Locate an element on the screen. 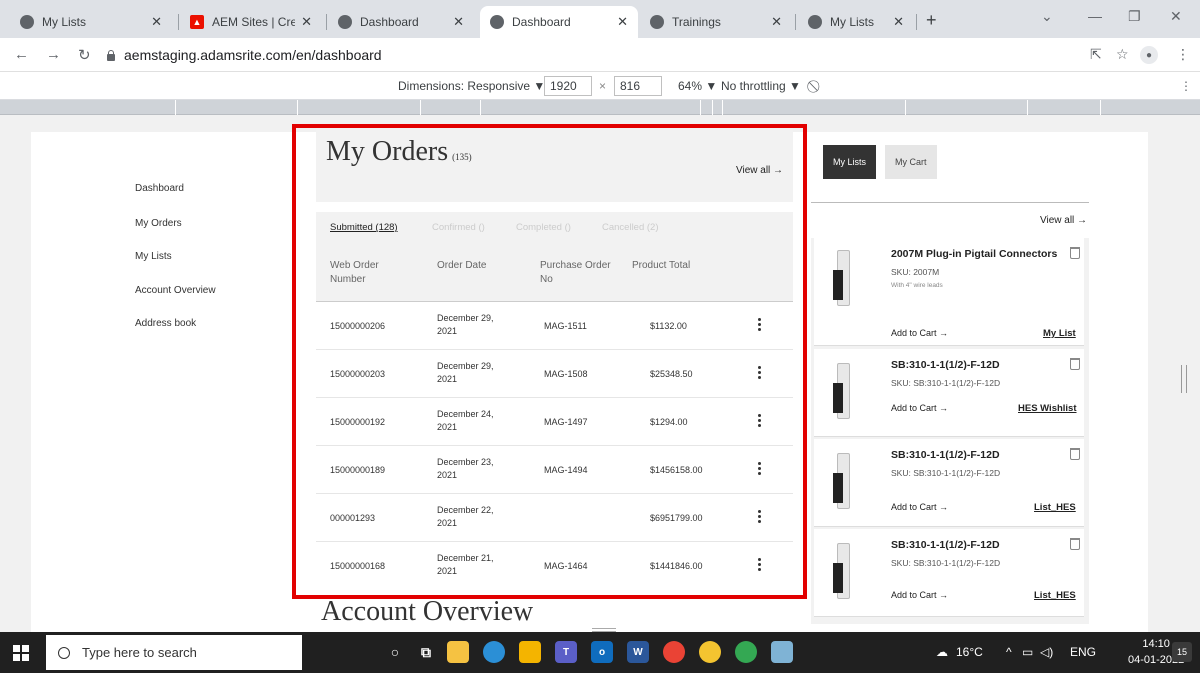 This screenshot has height=673, width=1200. browser-tab: Dashboard ✕ is located at coordinates (401, 22).